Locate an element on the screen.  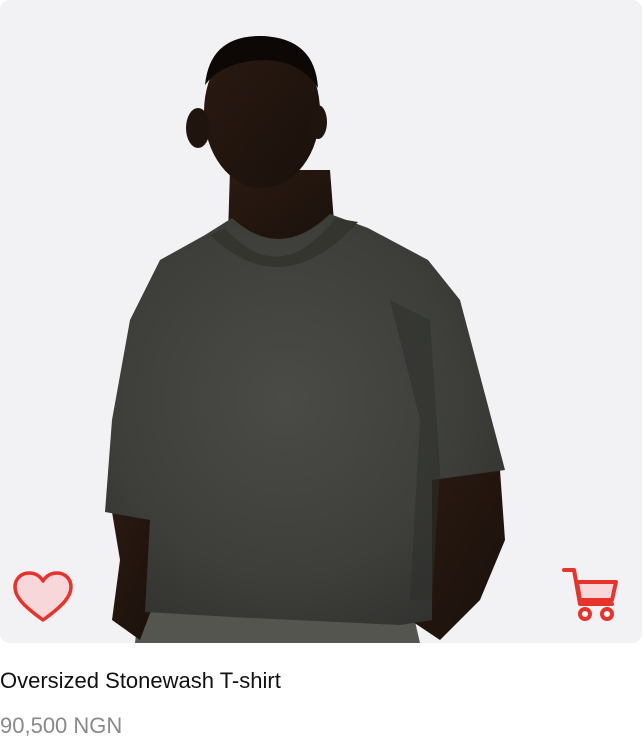
cart-icon is located at coordinates (590, 594).